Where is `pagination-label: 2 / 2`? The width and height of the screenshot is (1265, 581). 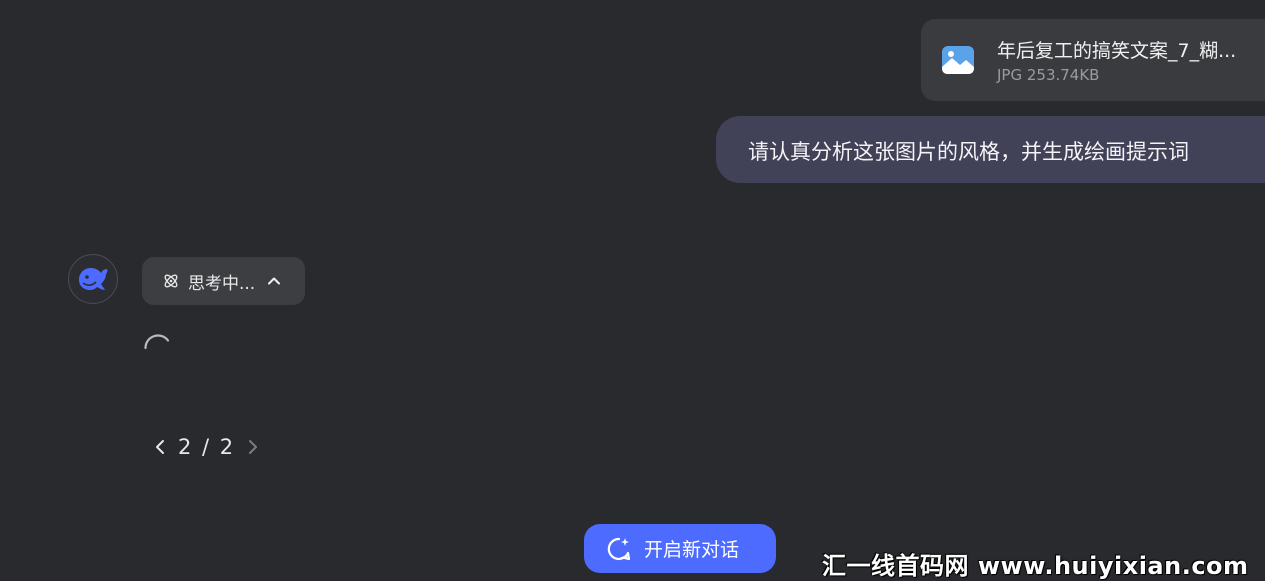 pagination-label: 2 / 2 is located at coordinates (207, 447).